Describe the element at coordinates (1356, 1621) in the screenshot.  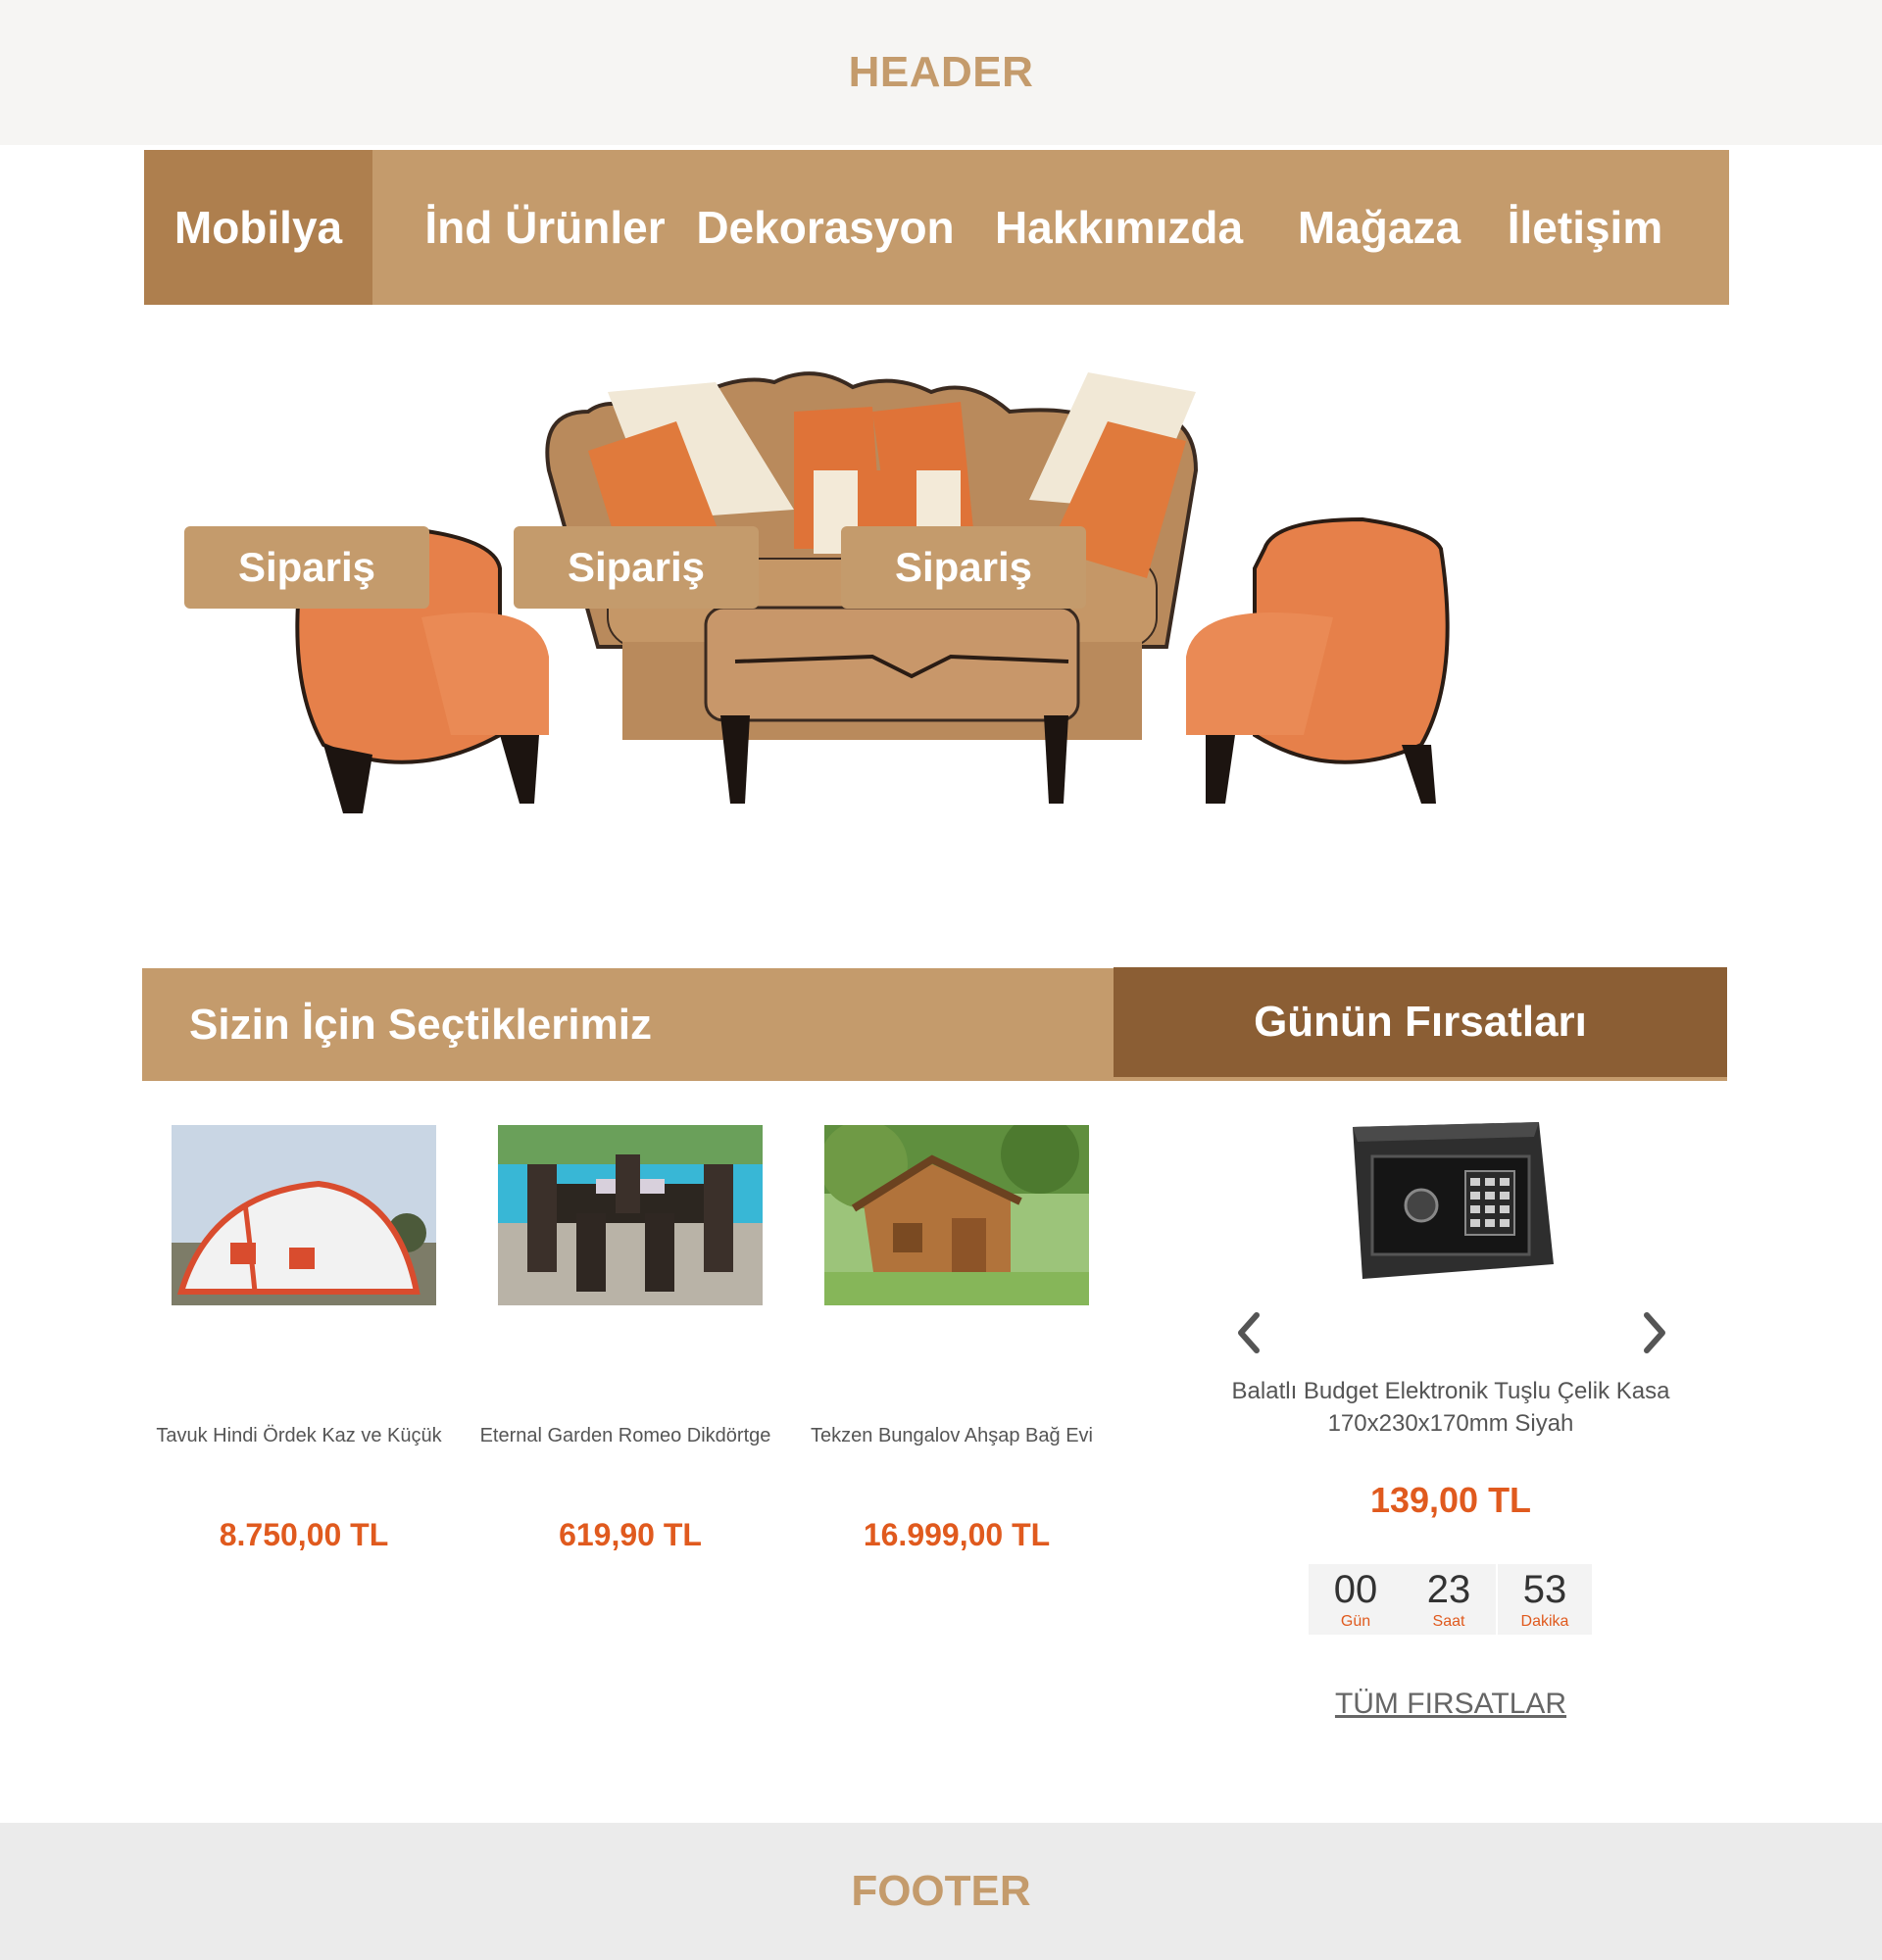
I see `countdown-label: Gün` at that location.